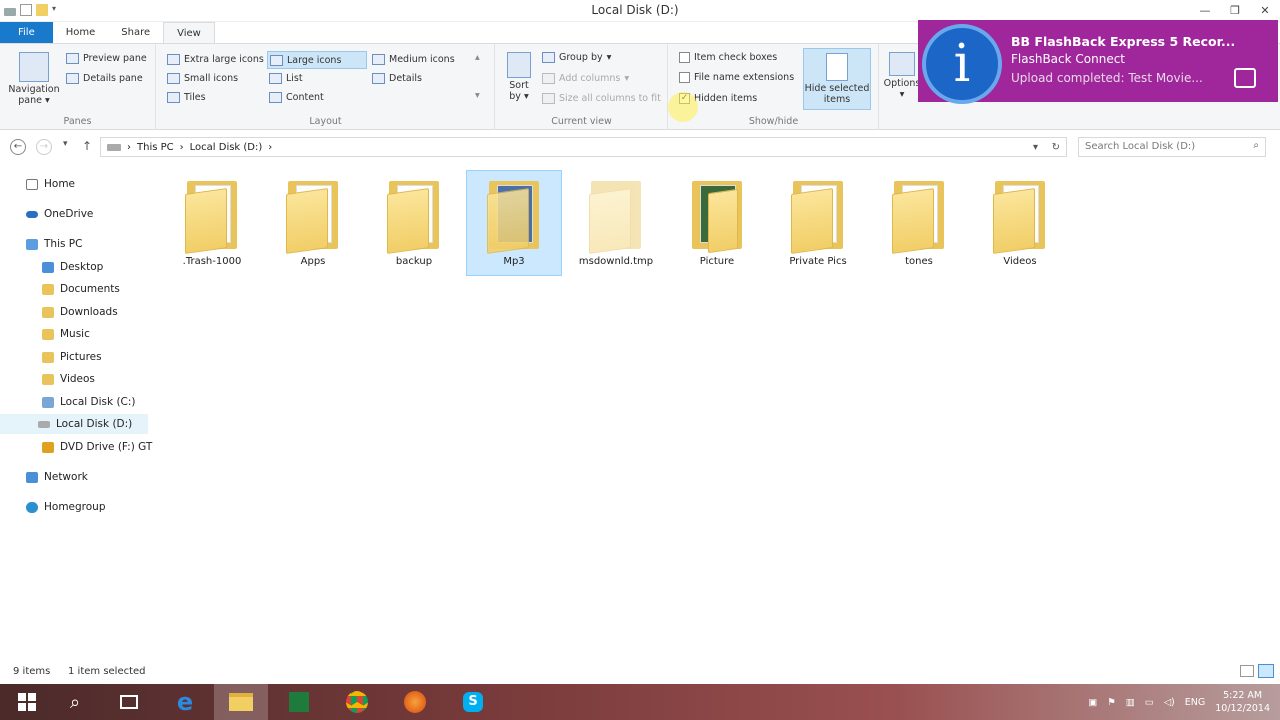 This screenshot has height=720, width=1280. Describe the element at coordinates (50, 184) in the screenshot. I see `sidebar-item-home: Home` at that location.